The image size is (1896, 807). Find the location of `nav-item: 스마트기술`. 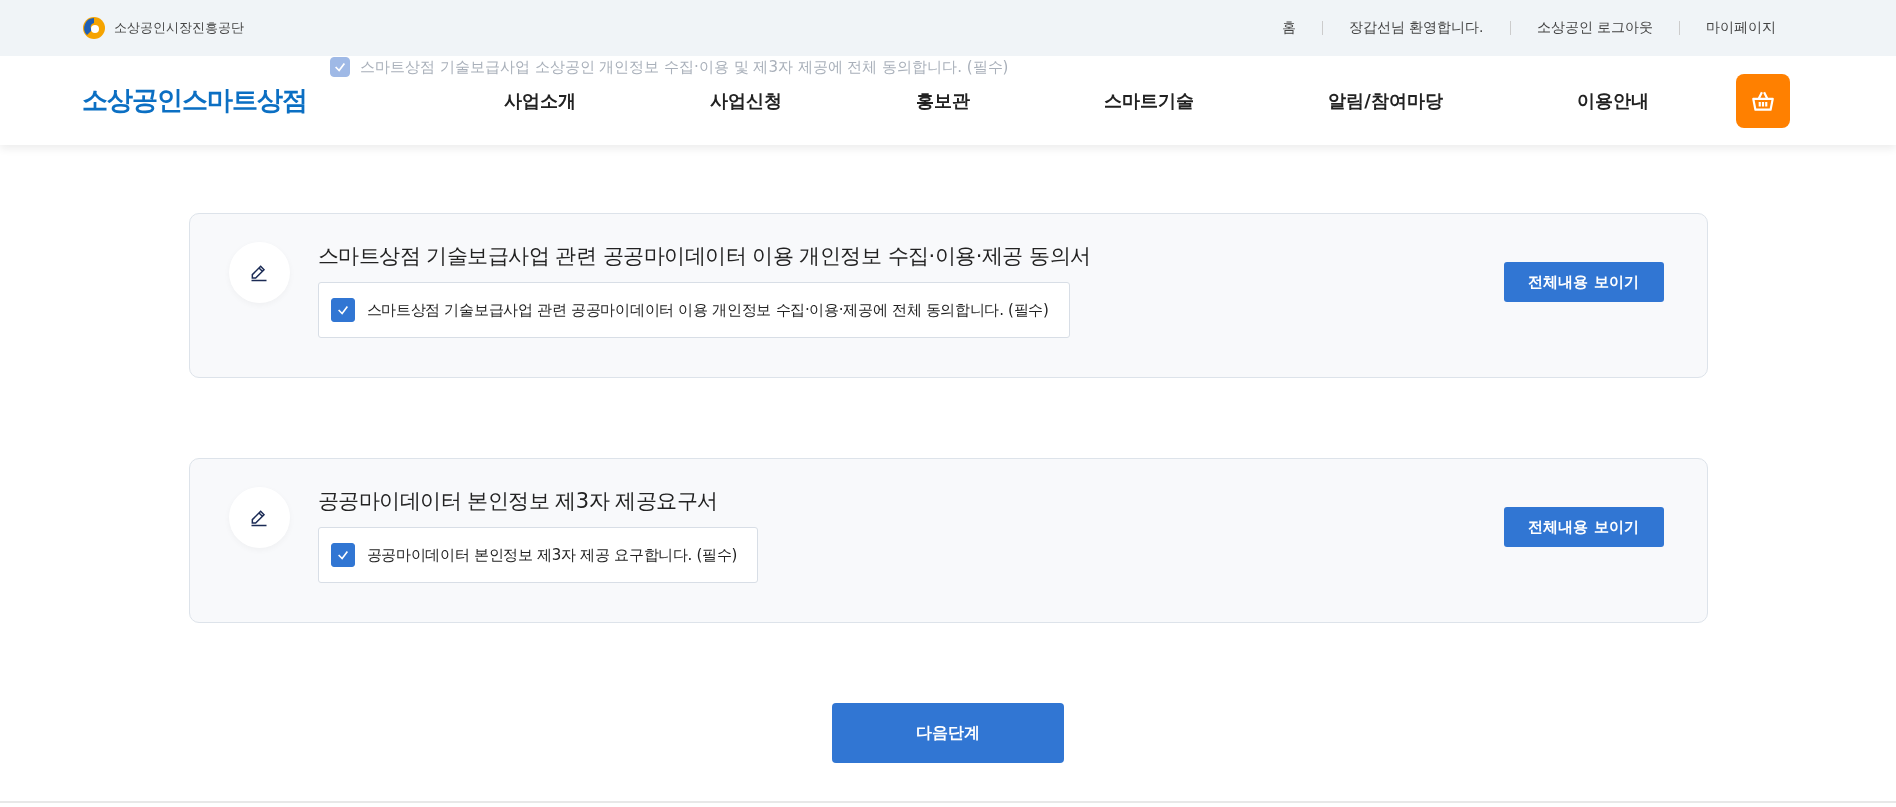

nav-item: 스마트기술 is located at coordinates (1149, 100).